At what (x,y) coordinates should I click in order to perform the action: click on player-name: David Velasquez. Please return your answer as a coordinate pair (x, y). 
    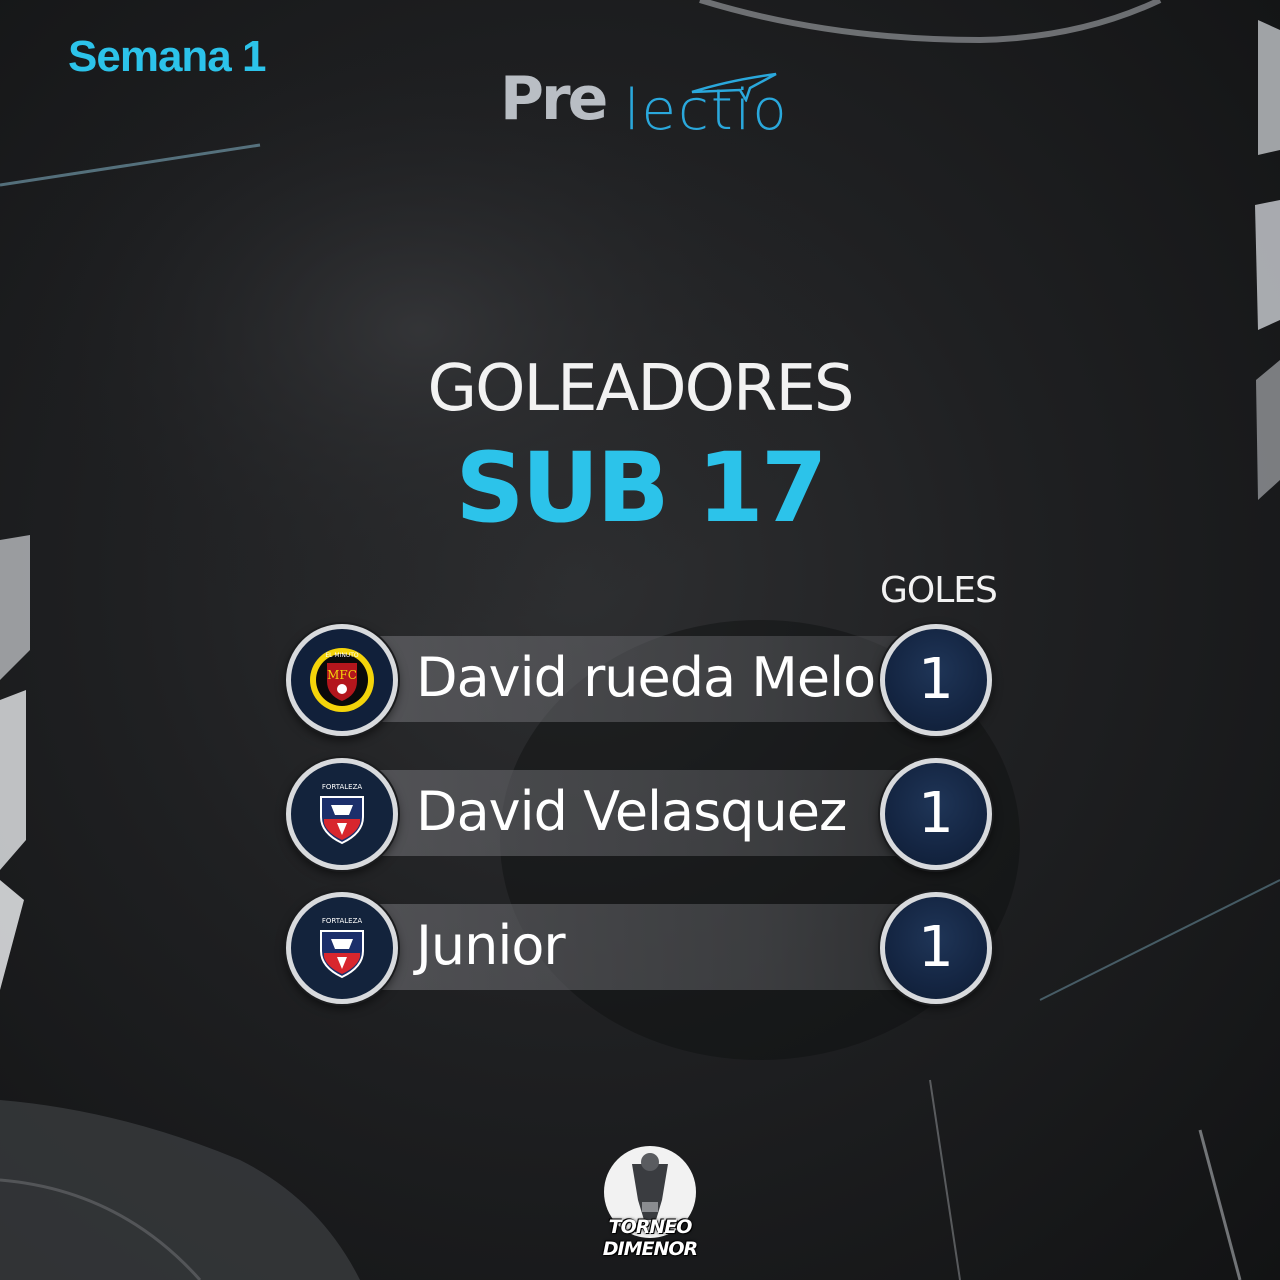
    Looking at the image, I should click on (631, 811).